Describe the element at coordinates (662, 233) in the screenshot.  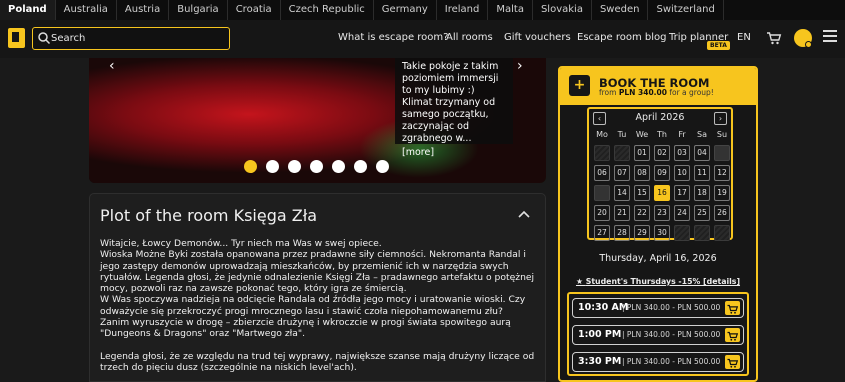
I see `calendar-day: 30` at that location.